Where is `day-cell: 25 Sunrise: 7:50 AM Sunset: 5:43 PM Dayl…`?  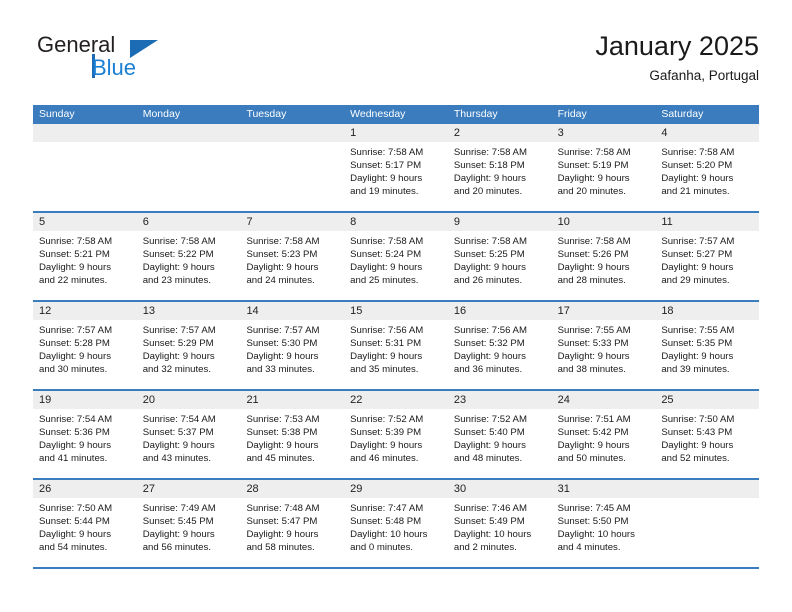 day-cell: 25 Sunrise: 7:50 AM Sunset: 5:43 PM Dayl… is located at coordinates (707, 434).